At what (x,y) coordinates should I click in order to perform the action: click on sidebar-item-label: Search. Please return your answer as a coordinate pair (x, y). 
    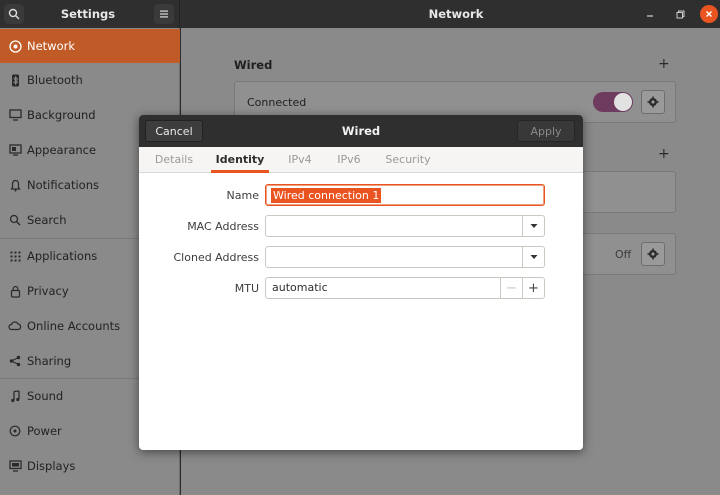
    Looking at the image, I should click on (47, 220).